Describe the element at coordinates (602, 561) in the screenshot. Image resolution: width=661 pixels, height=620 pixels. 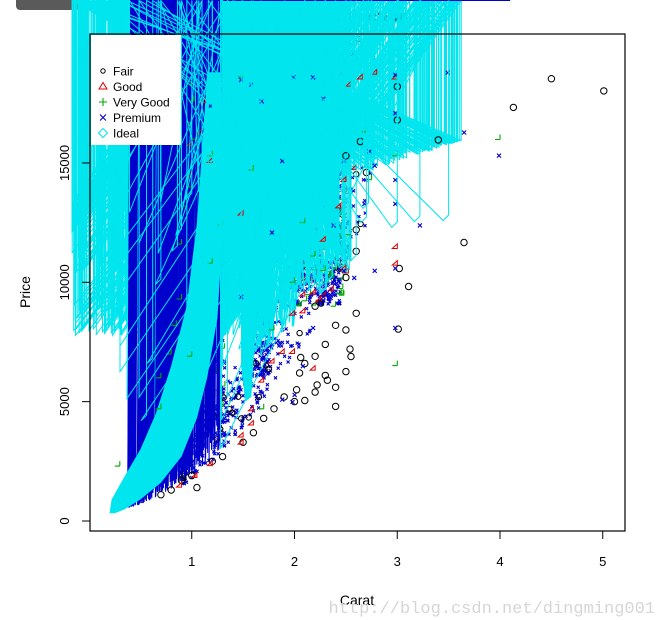
I see `x-tick-label: 5` at that location.